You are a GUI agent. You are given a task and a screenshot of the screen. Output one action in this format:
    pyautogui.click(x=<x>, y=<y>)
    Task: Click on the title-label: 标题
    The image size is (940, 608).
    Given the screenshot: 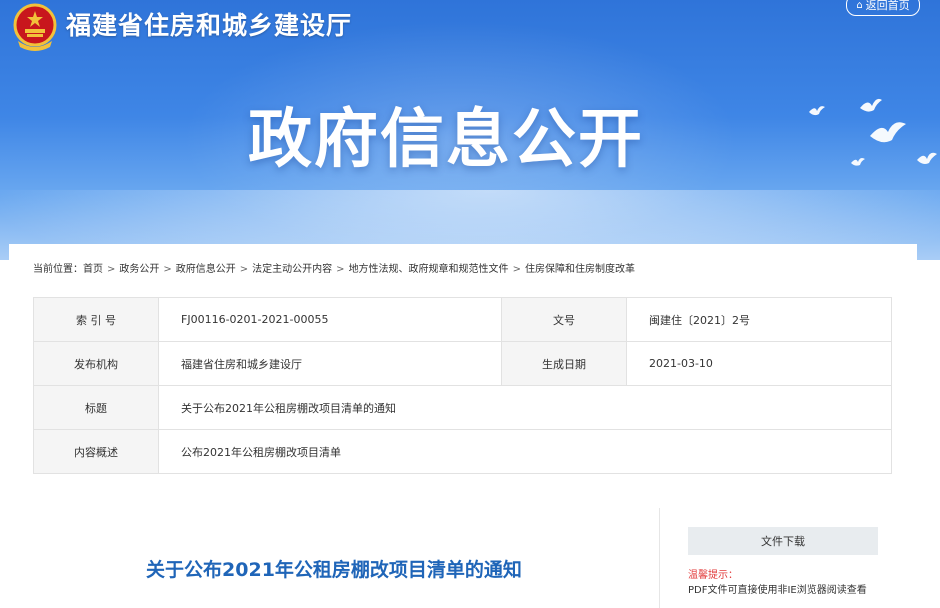 What is the action you would take?
    pyautogui.click(x=96, y=407)
    